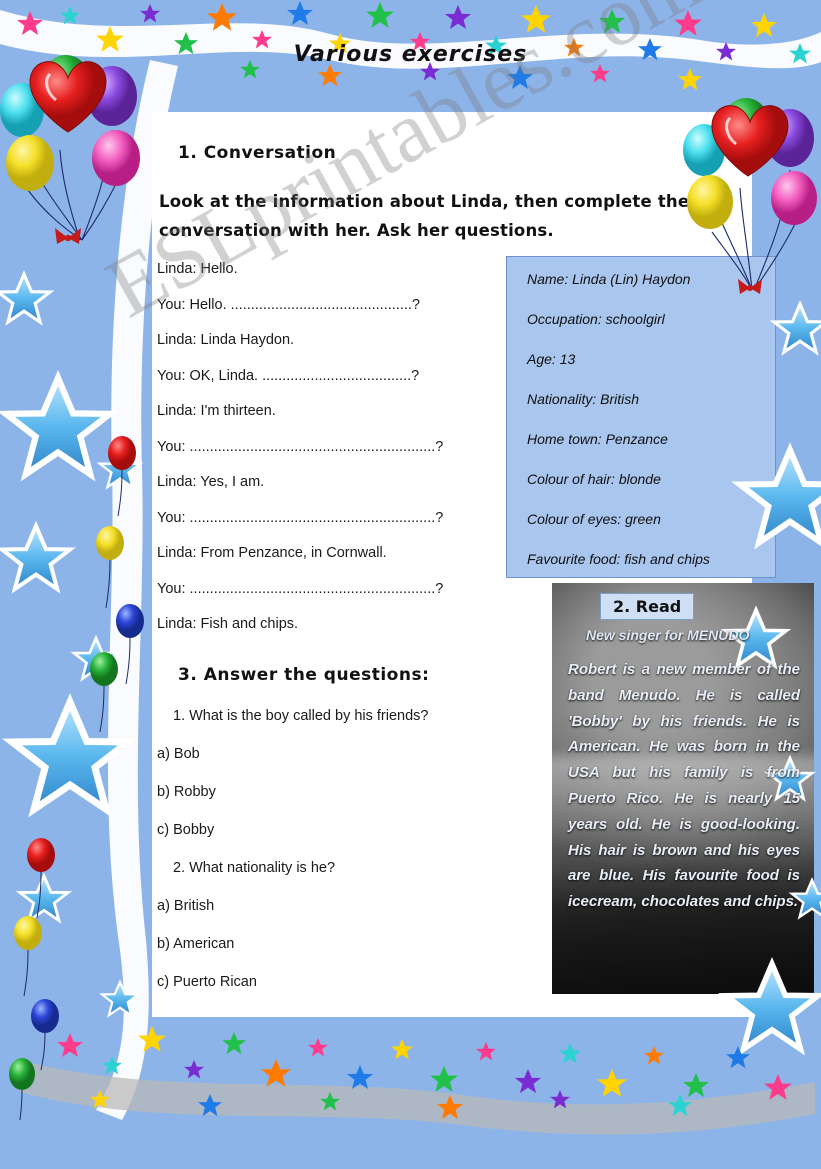 This screenshot has width=821, height=1169. Describe the element at coordinates (70, 185) in the screenshot. I see `balloon-bunch-left` at that location.